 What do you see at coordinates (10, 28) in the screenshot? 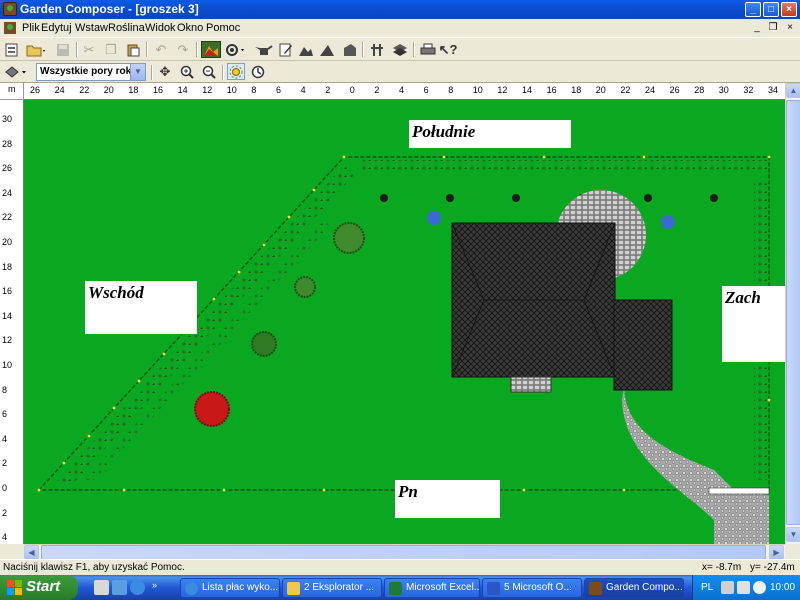
I see `document-icon` at bounding box center [10, 28].